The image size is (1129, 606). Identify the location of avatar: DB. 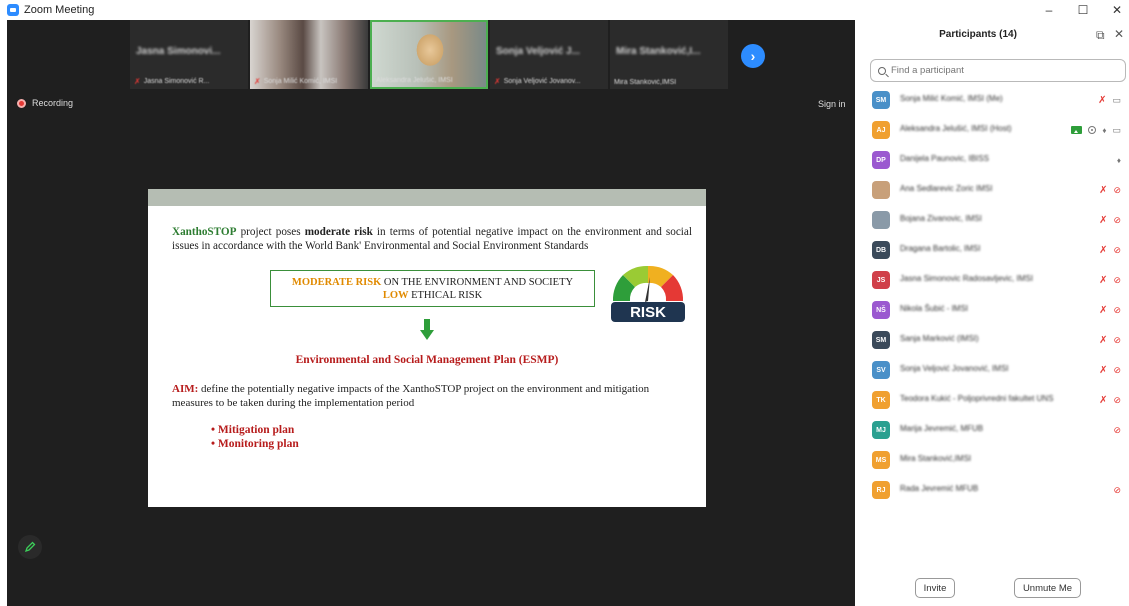
(881, 250).